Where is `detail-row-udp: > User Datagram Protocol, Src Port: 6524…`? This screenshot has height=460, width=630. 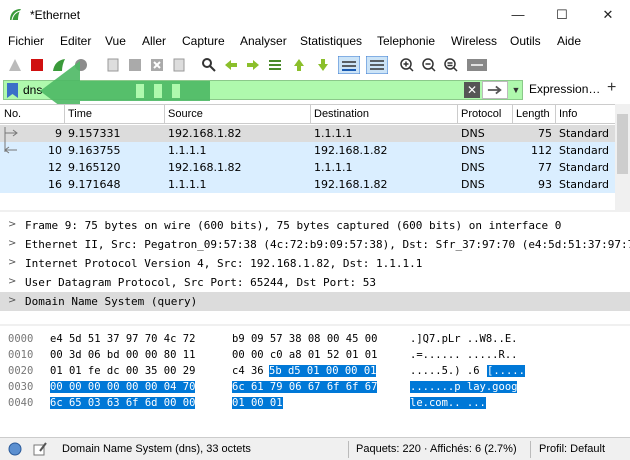
detail-row-udp: > User Datagram Protocol, Src Port: 6524… is located at coordinates (315, 282).